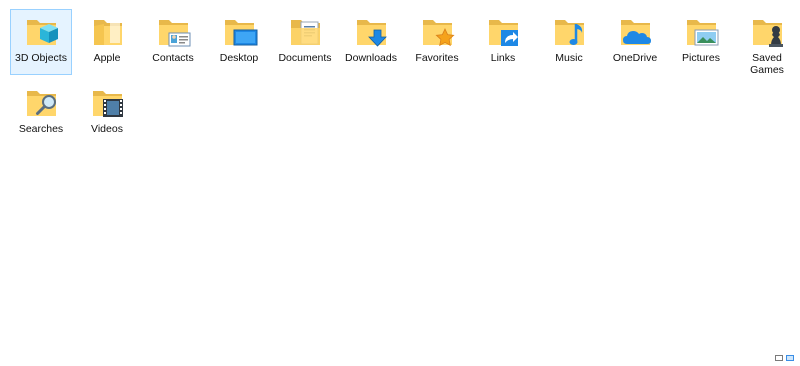 The image size is (800, 366). Describe the element at coordinates (784, 358) in the screenshot. I see `view-toggle` at that location.